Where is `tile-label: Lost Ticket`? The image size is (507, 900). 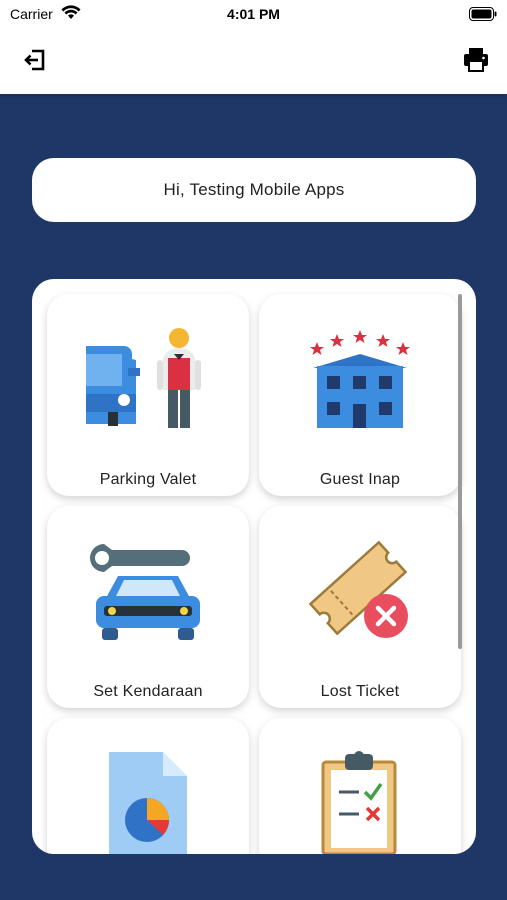 tile-label: Lost Ticket is located at coordinates (360, 691).